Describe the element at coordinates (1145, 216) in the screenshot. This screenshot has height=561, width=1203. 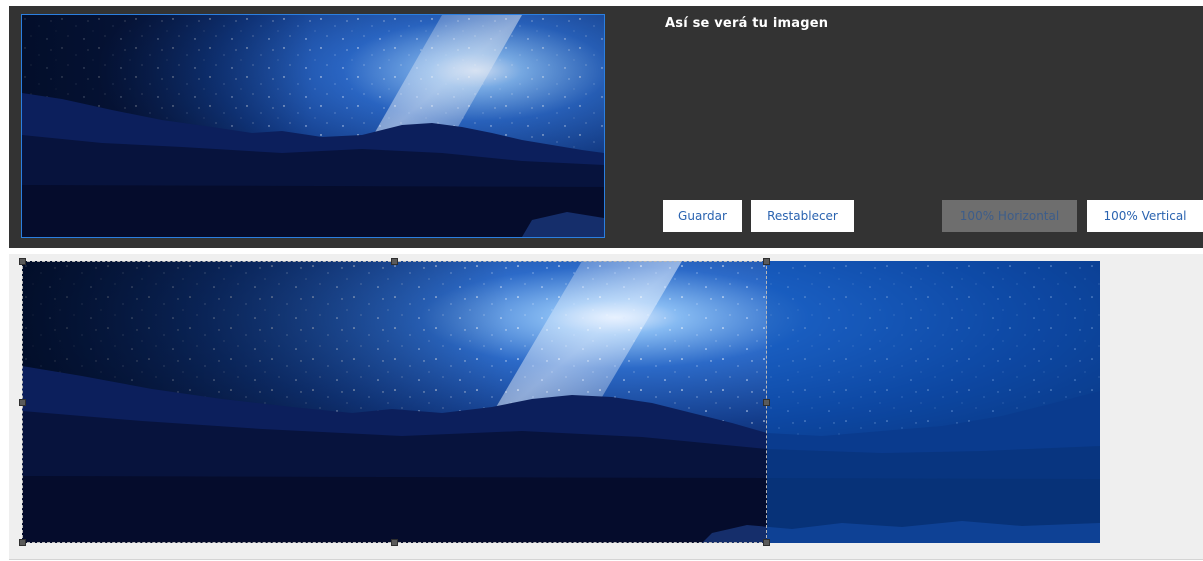
I see `fit-vertical-button: 100% Vertical` at that location.